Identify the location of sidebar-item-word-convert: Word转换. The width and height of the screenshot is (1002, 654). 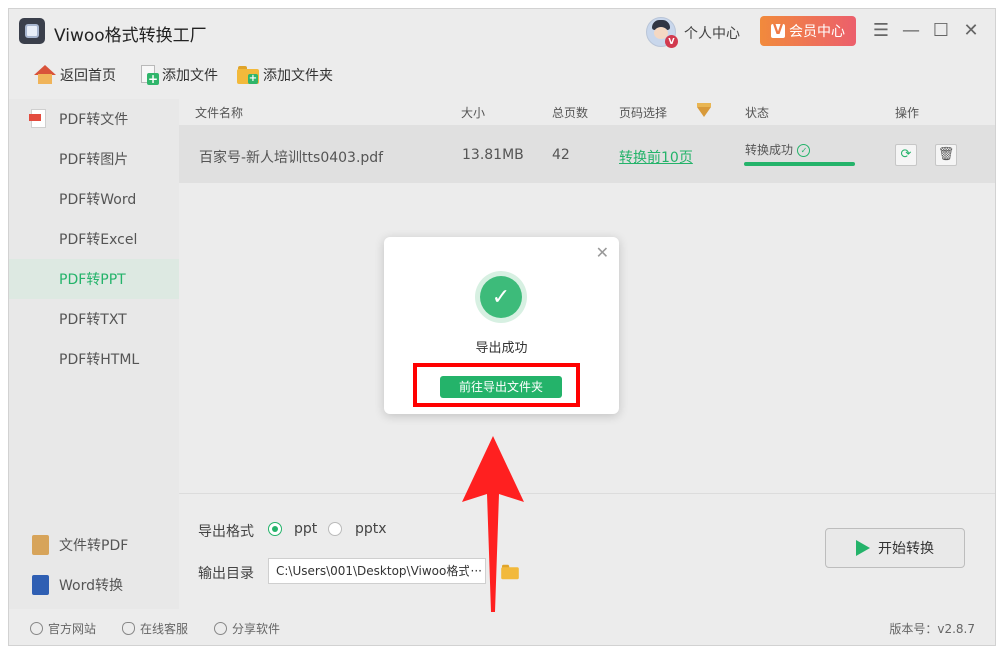
(94, 585).